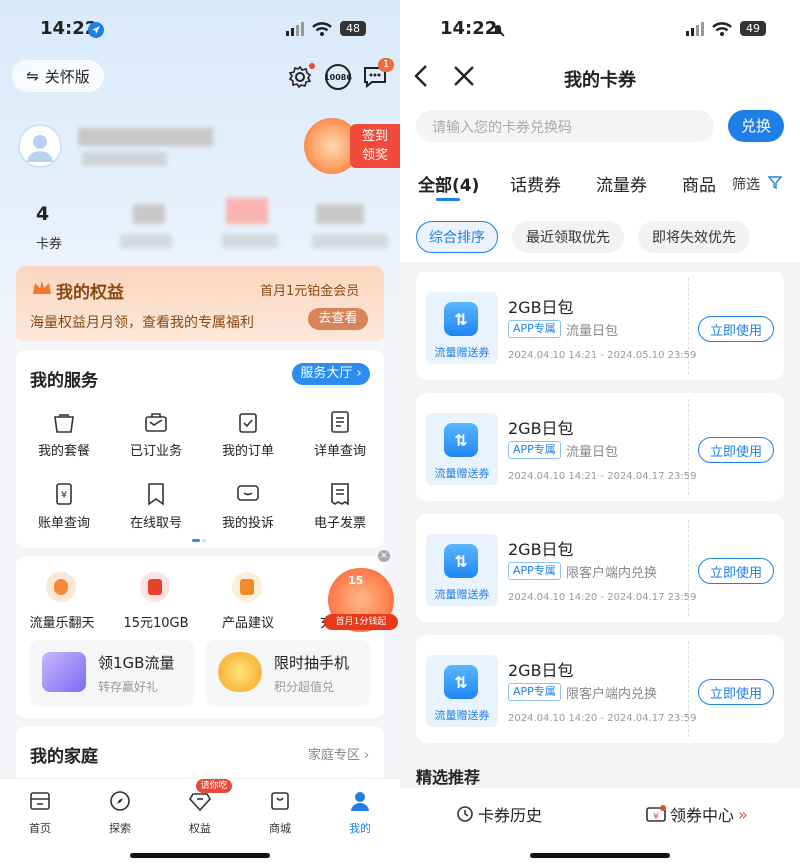 This screenshot has width=800, height=867. Describe the element at coordinates (300, 77) in the screenshot. I see `settings-gear-icon` at that location.